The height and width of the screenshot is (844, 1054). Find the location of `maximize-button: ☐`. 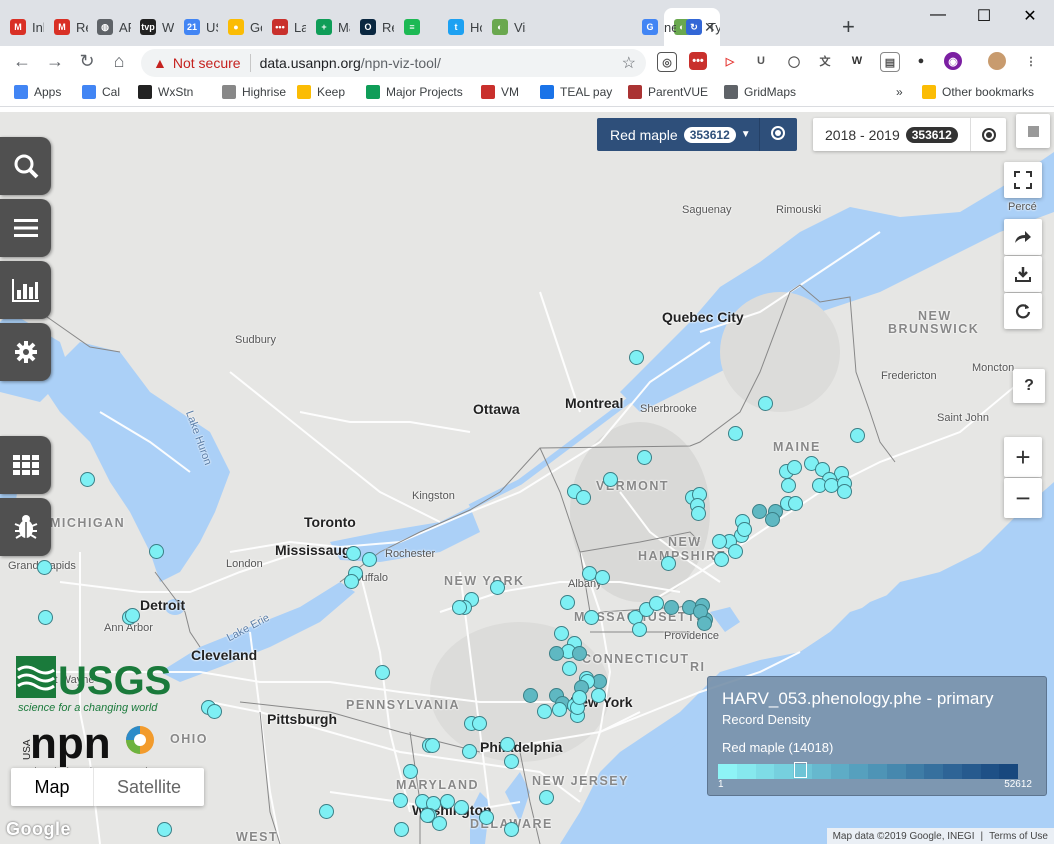

maximize-button: ☐ is located at coordinates (984, 16).